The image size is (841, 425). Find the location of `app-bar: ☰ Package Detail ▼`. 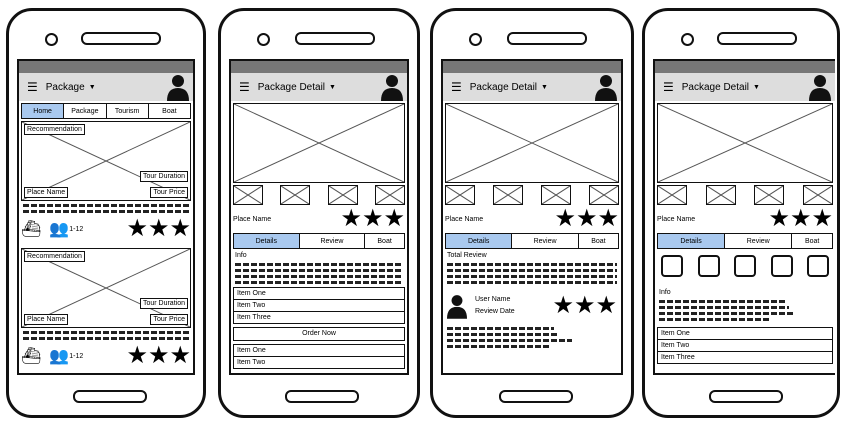

app-bar: ☰ Package Detail ▼ is located at coordinates (319, 87).